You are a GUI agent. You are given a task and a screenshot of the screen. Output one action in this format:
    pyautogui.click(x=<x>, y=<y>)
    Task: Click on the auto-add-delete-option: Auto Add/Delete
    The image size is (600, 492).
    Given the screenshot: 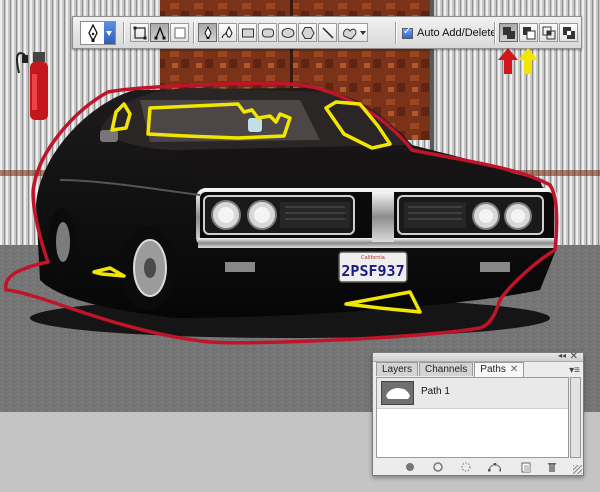 What is the action you would take?
    pyautogui.click(x=449, y=33)
    